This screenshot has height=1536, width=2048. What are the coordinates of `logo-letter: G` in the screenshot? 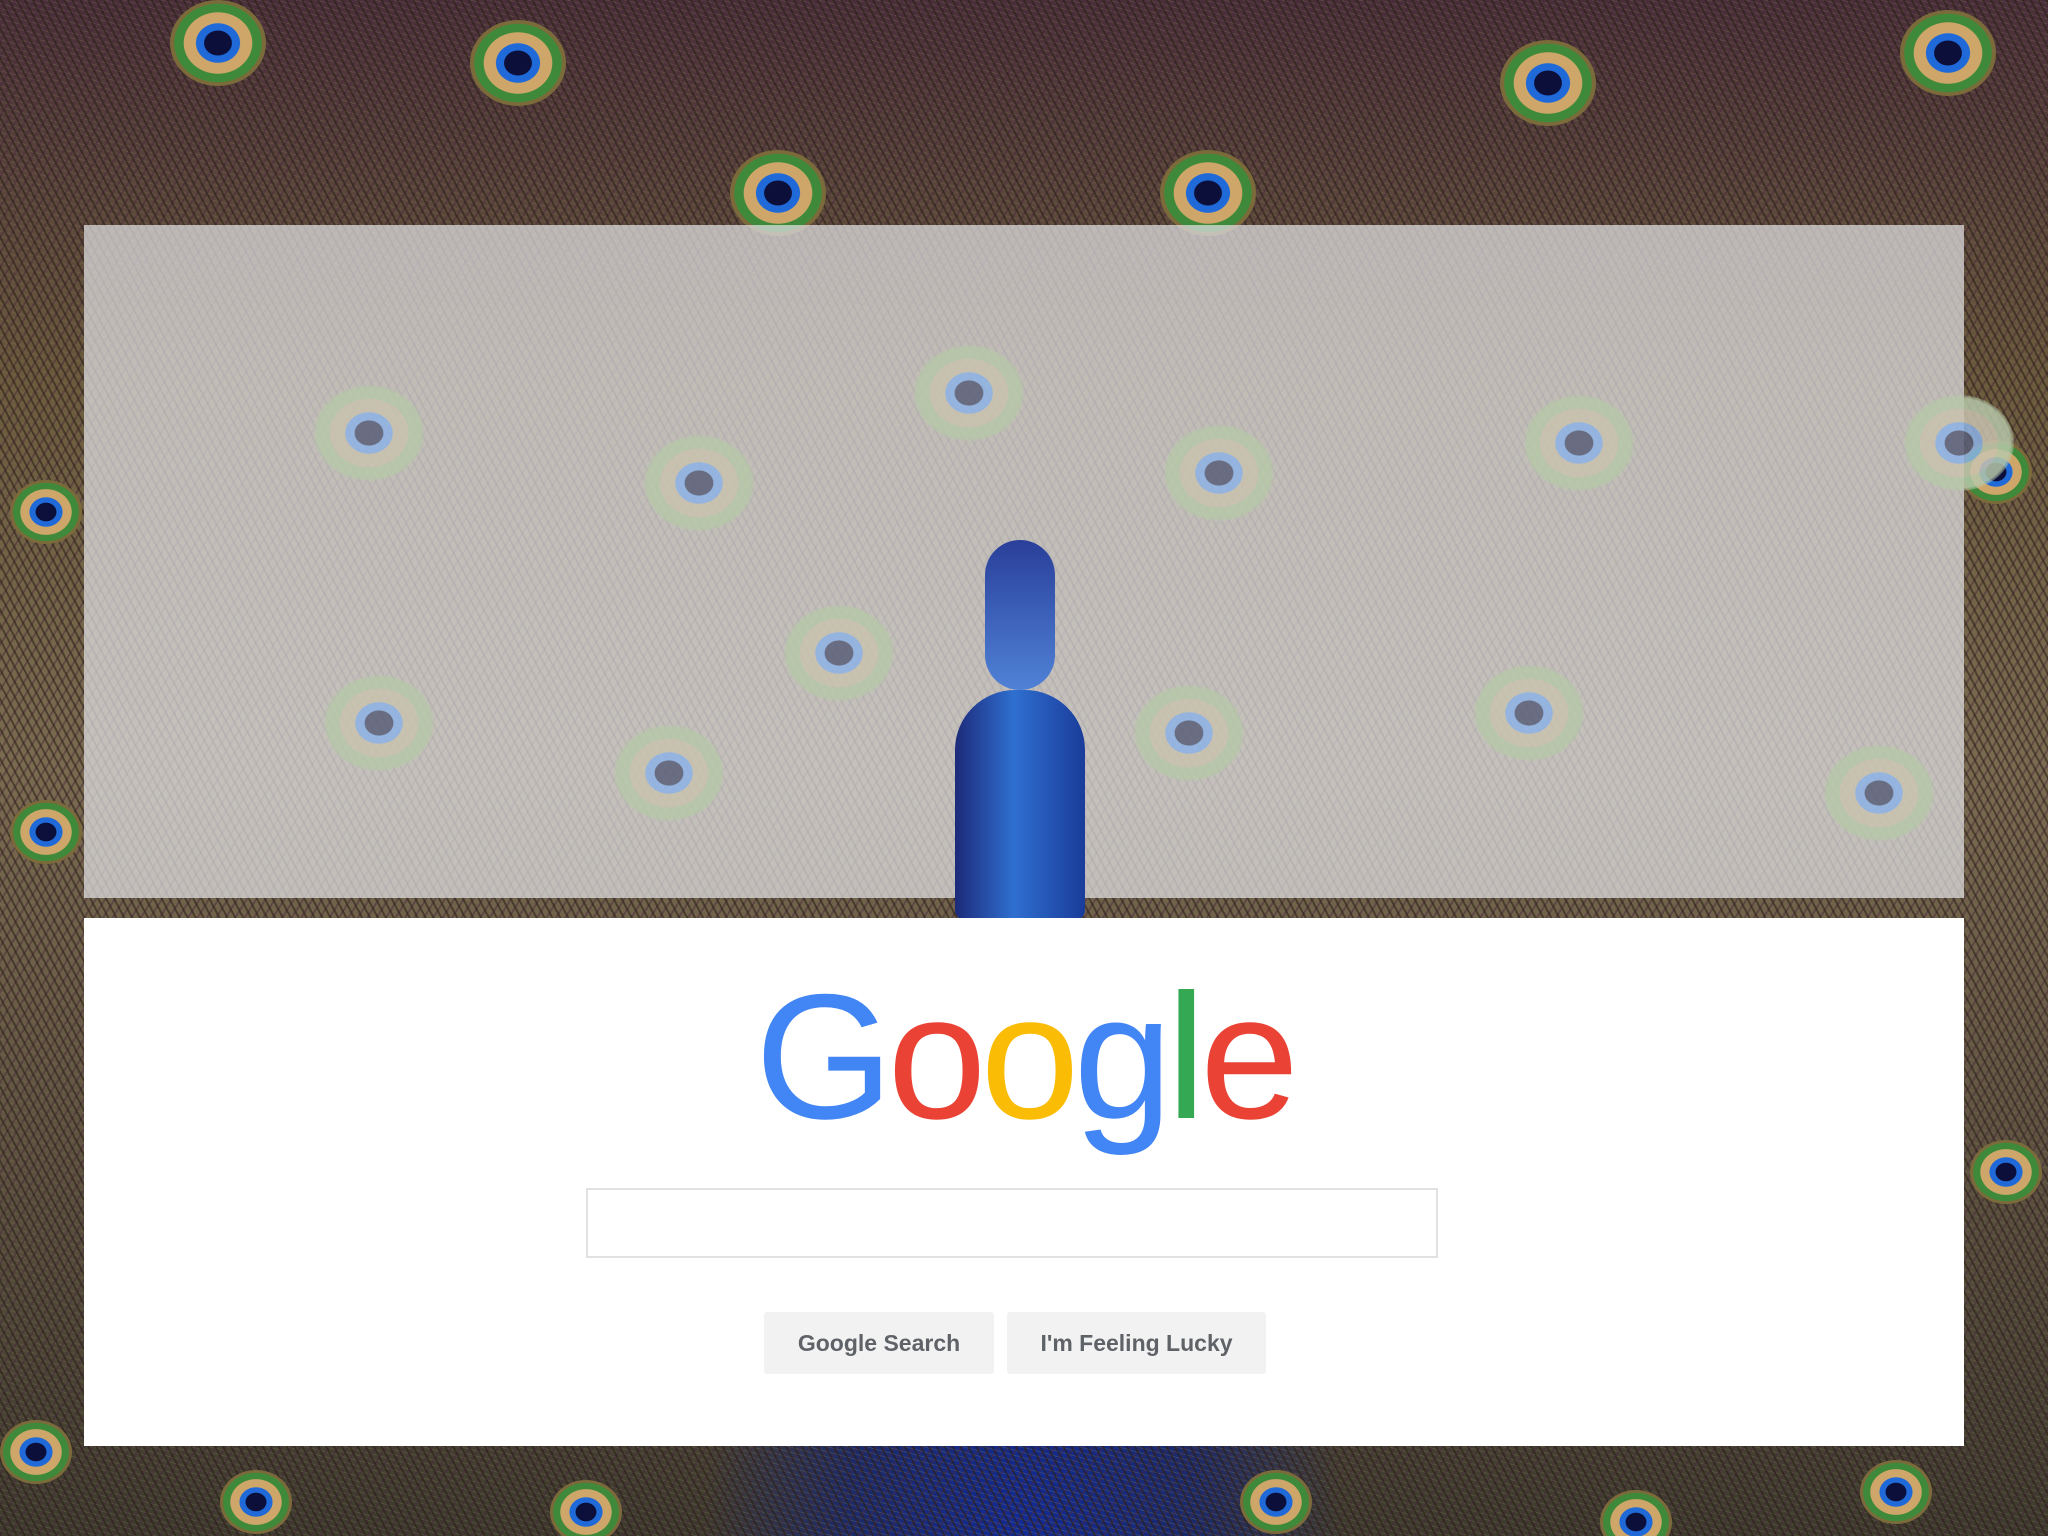 It's located at (823, 1056).